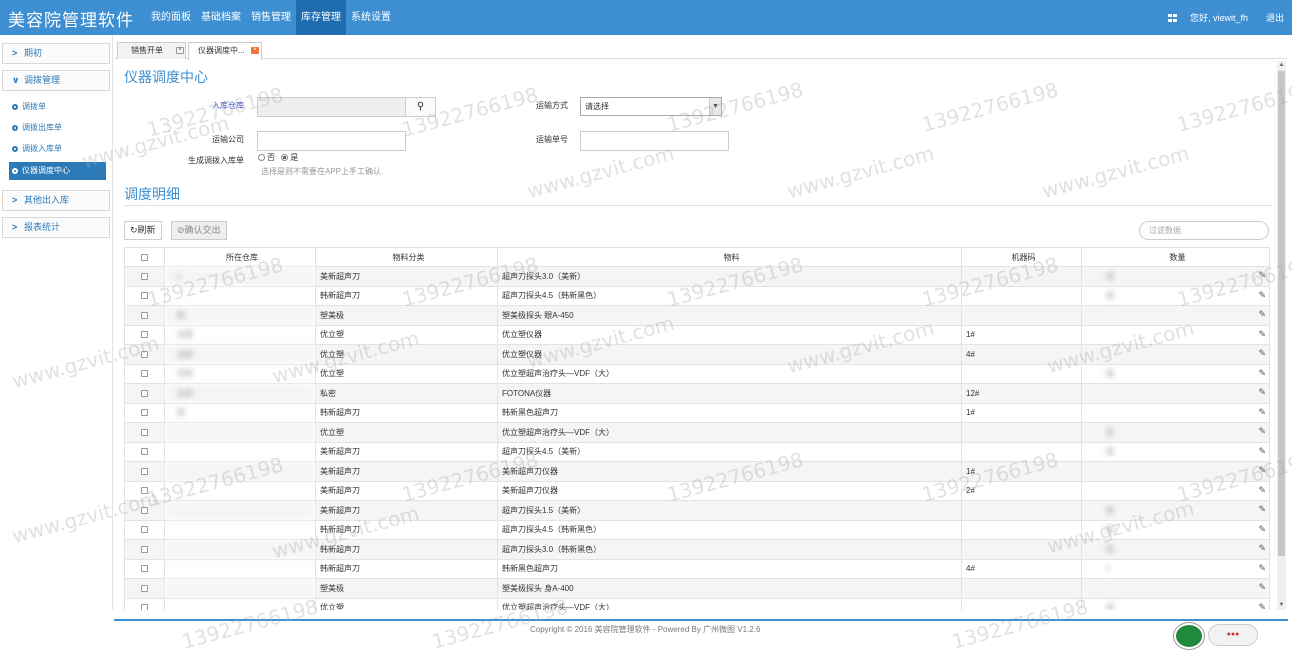 This screenshot has width=1292, height=654. What do you see at coordinates (1219, 17) in the screenshot?
I see `user-greeting: 您好, viewit_fh` at bounding box center [1219, 17].